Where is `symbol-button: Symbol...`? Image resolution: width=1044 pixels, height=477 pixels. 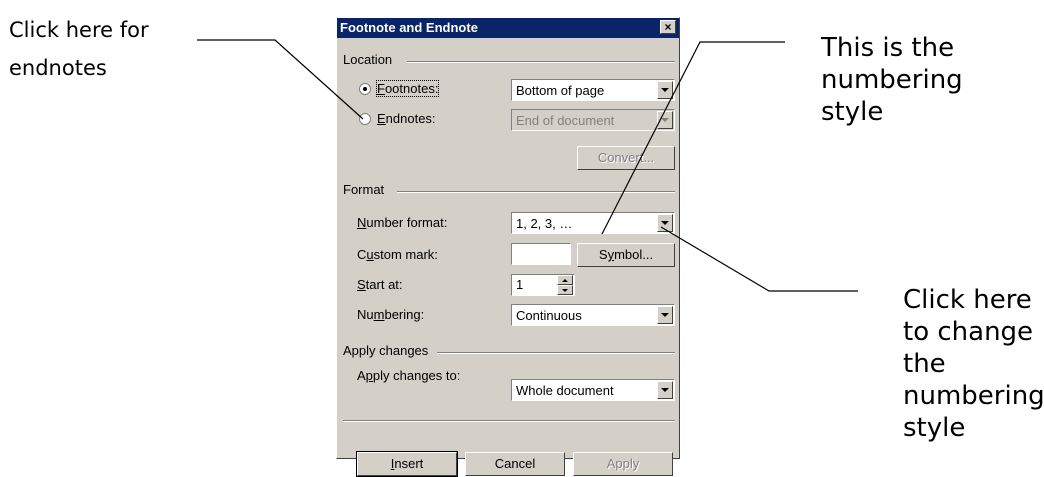 symbol-button: Symbol... is located at coordinates (626, 255).